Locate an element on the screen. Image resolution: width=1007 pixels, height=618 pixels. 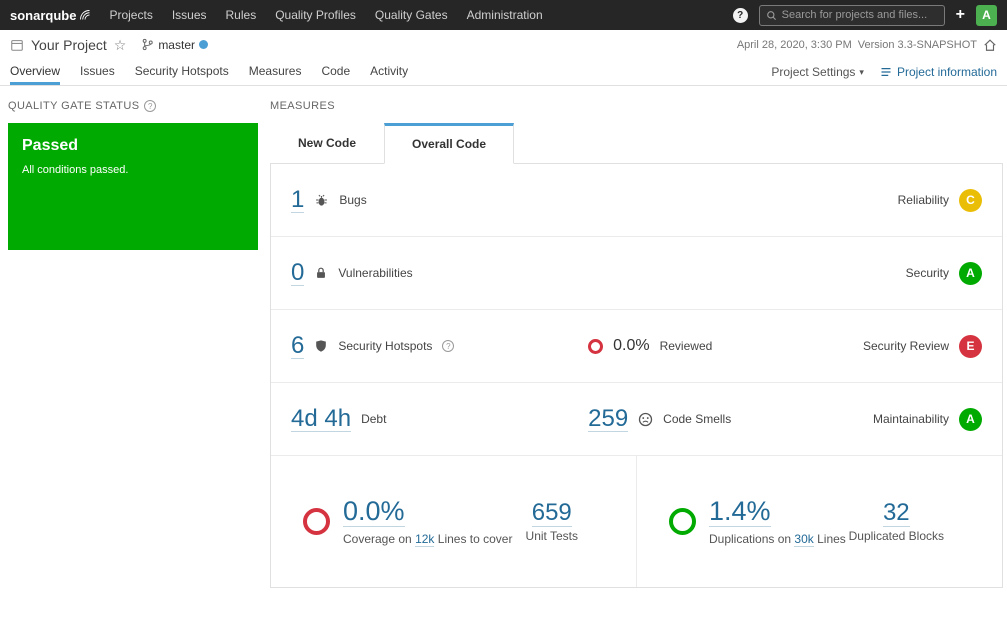
reliability-rating: Reliability C is located at coordinates (939, 200).